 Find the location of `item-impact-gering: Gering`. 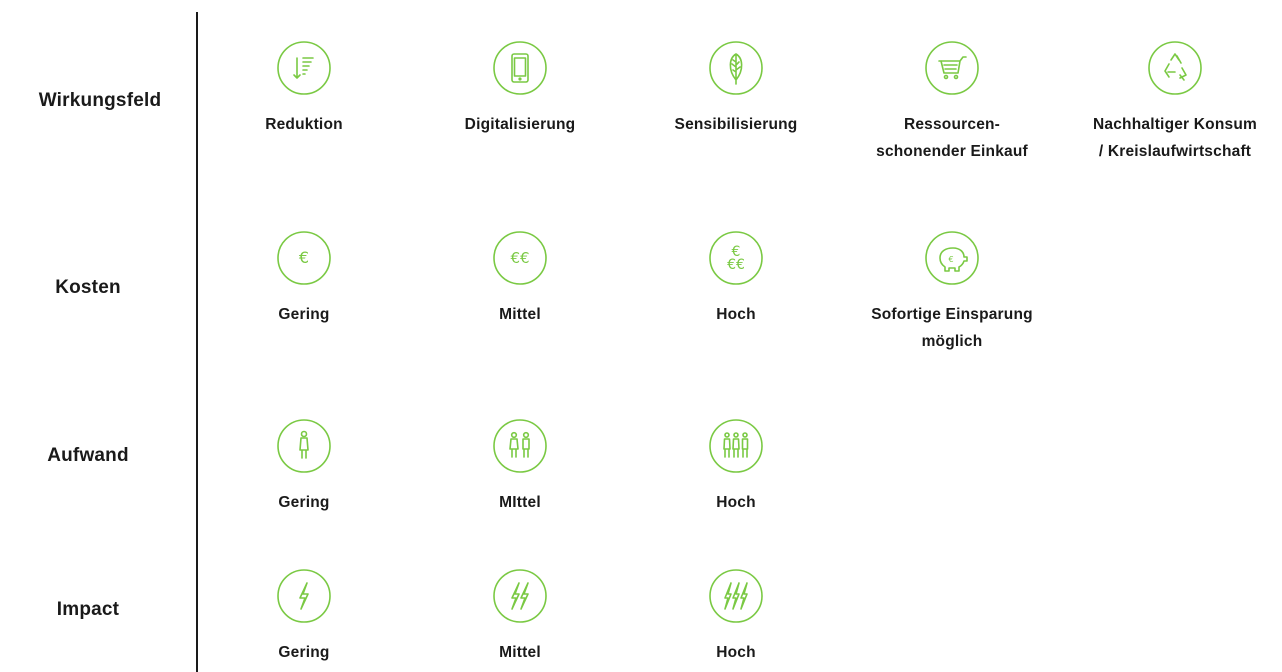

item-impact-gering: Gering is located at coordinates (304, 617).